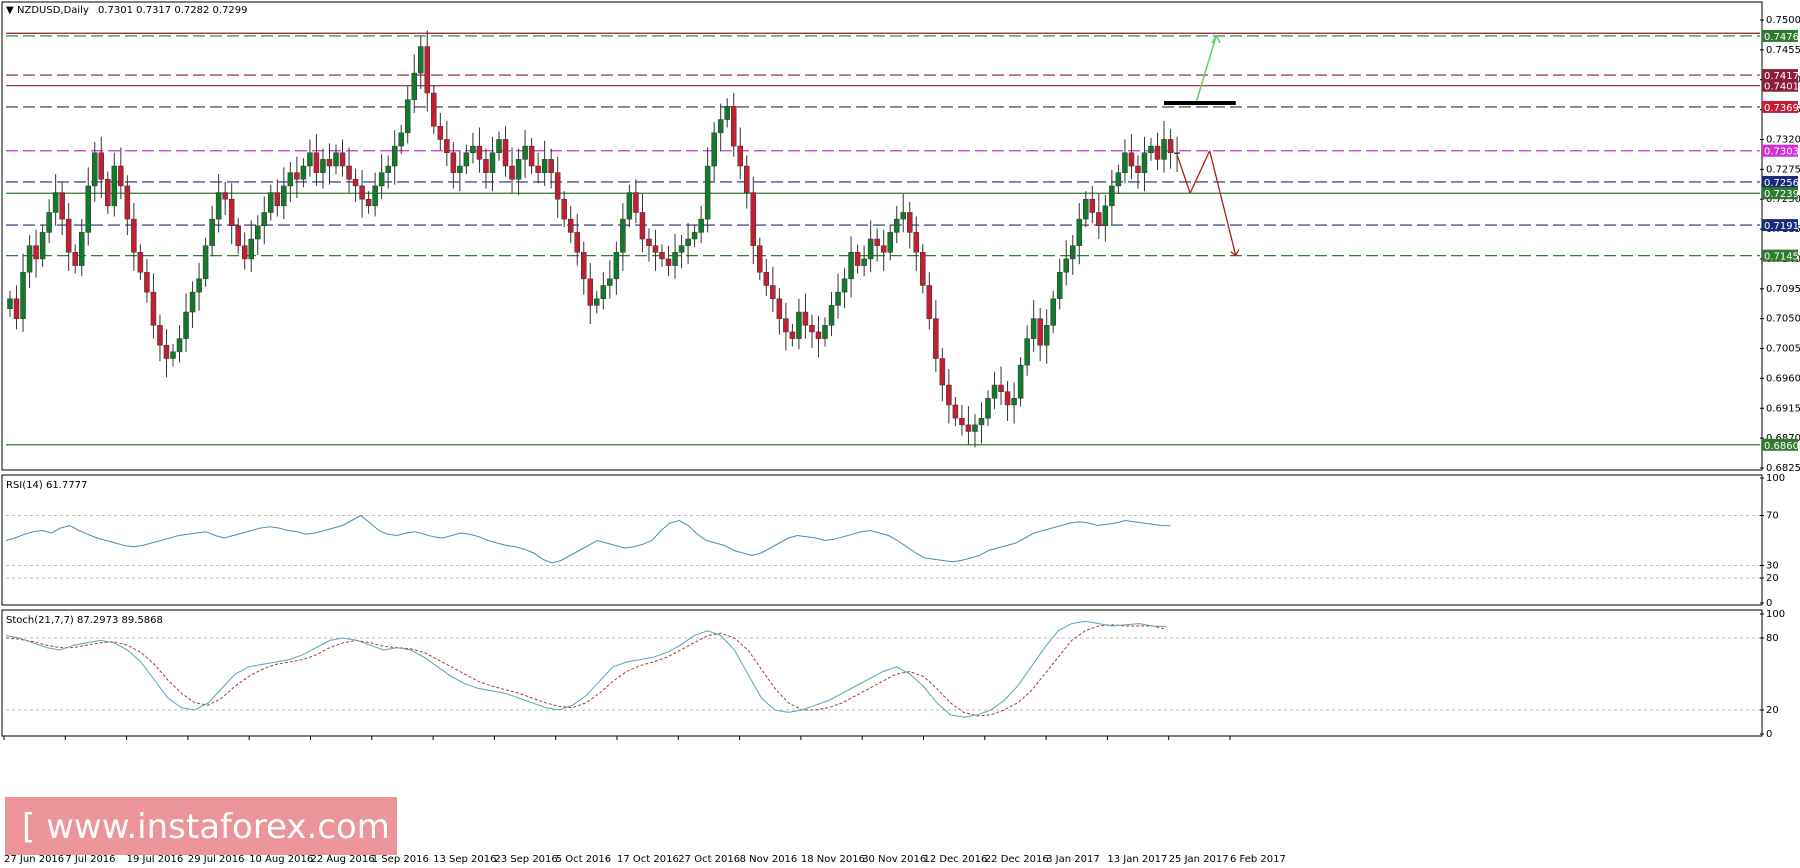 This screenshot has width=1800, height=868. I want to click on time-tick-label: 27 Oct 2016, so click(709, 859).